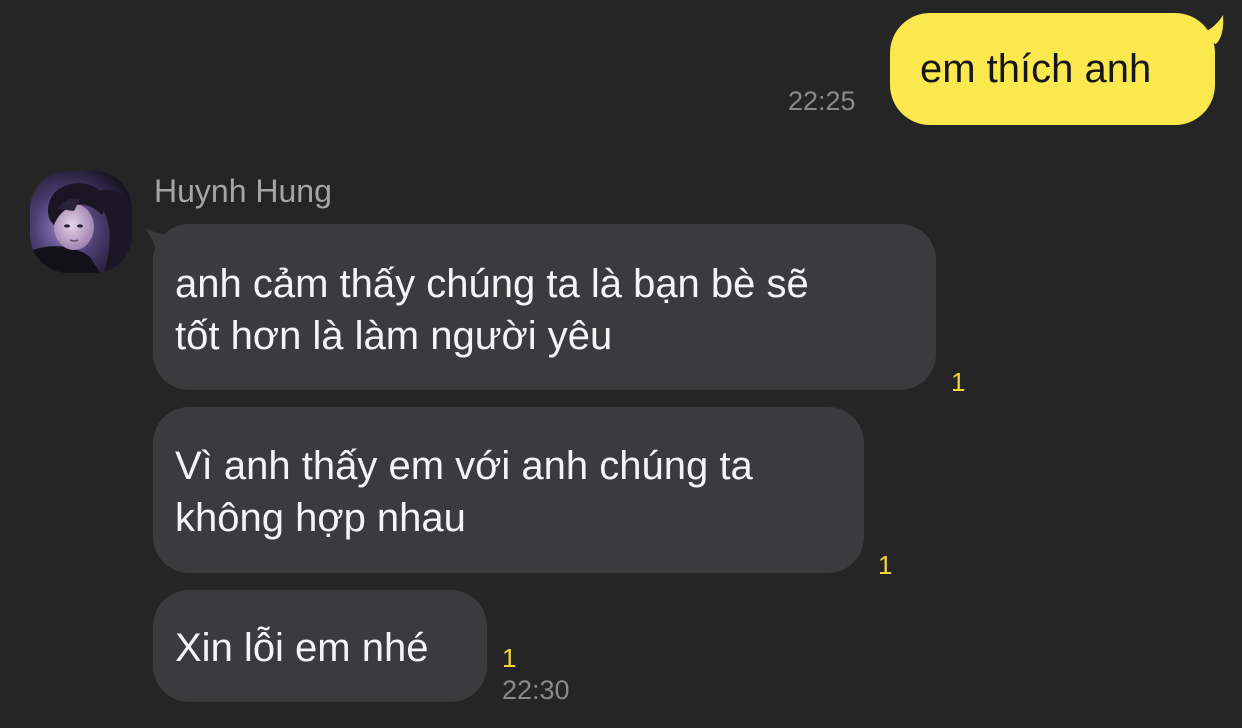  Describe the element at coordinates (1036, 69) in the screenshot. I see `outgoing-message-text: em thích anh` at that location.